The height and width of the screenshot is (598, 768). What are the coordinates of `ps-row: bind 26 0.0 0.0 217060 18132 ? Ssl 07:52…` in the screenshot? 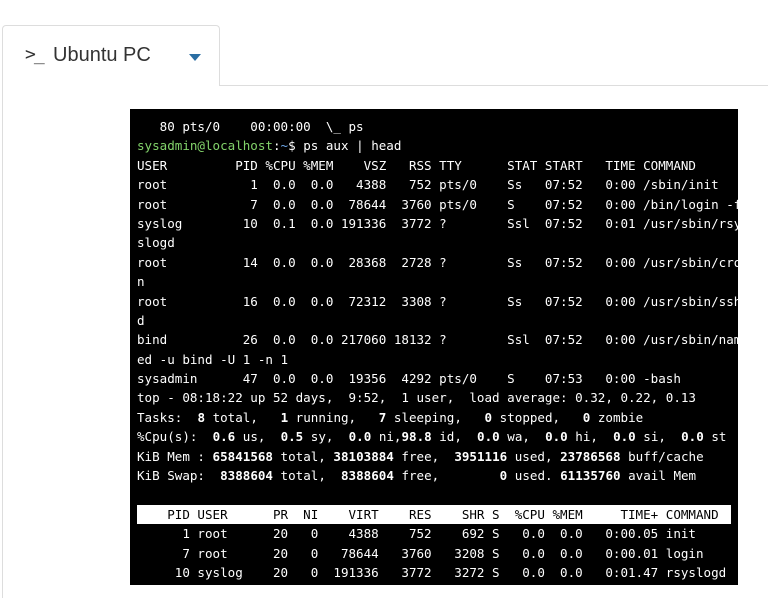 It's located at (437, 340).